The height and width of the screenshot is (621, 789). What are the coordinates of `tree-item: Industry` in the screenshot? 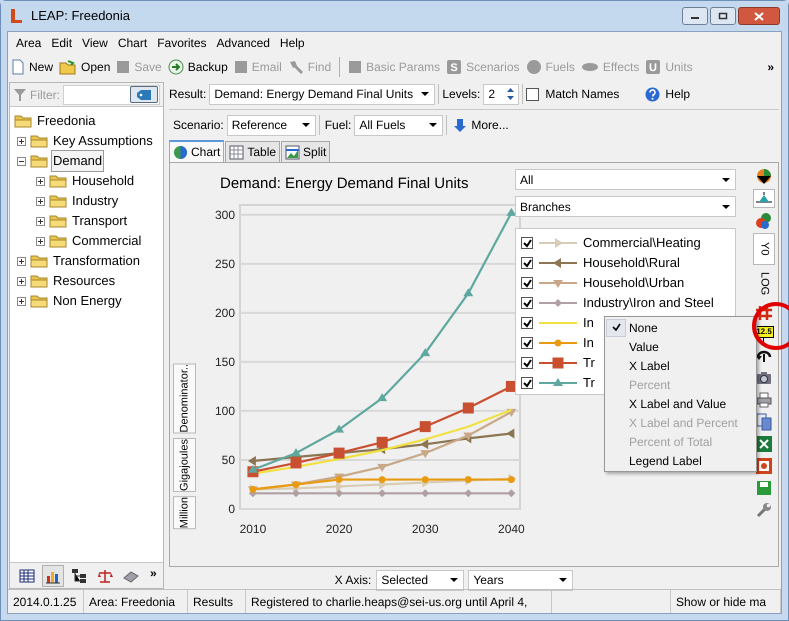 It's located at (95, 201).